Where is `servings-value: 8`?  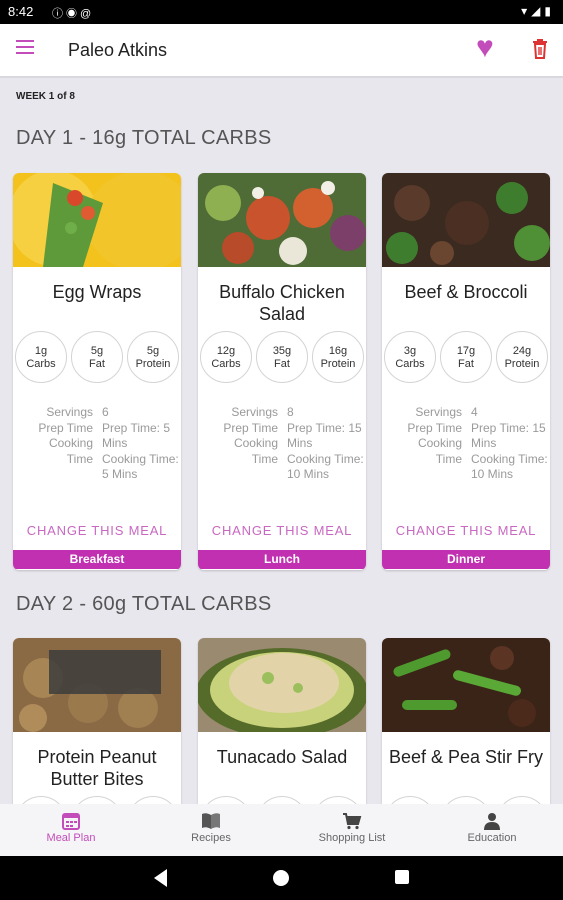
servings-value: 8 is located at coordinates (290, 412).